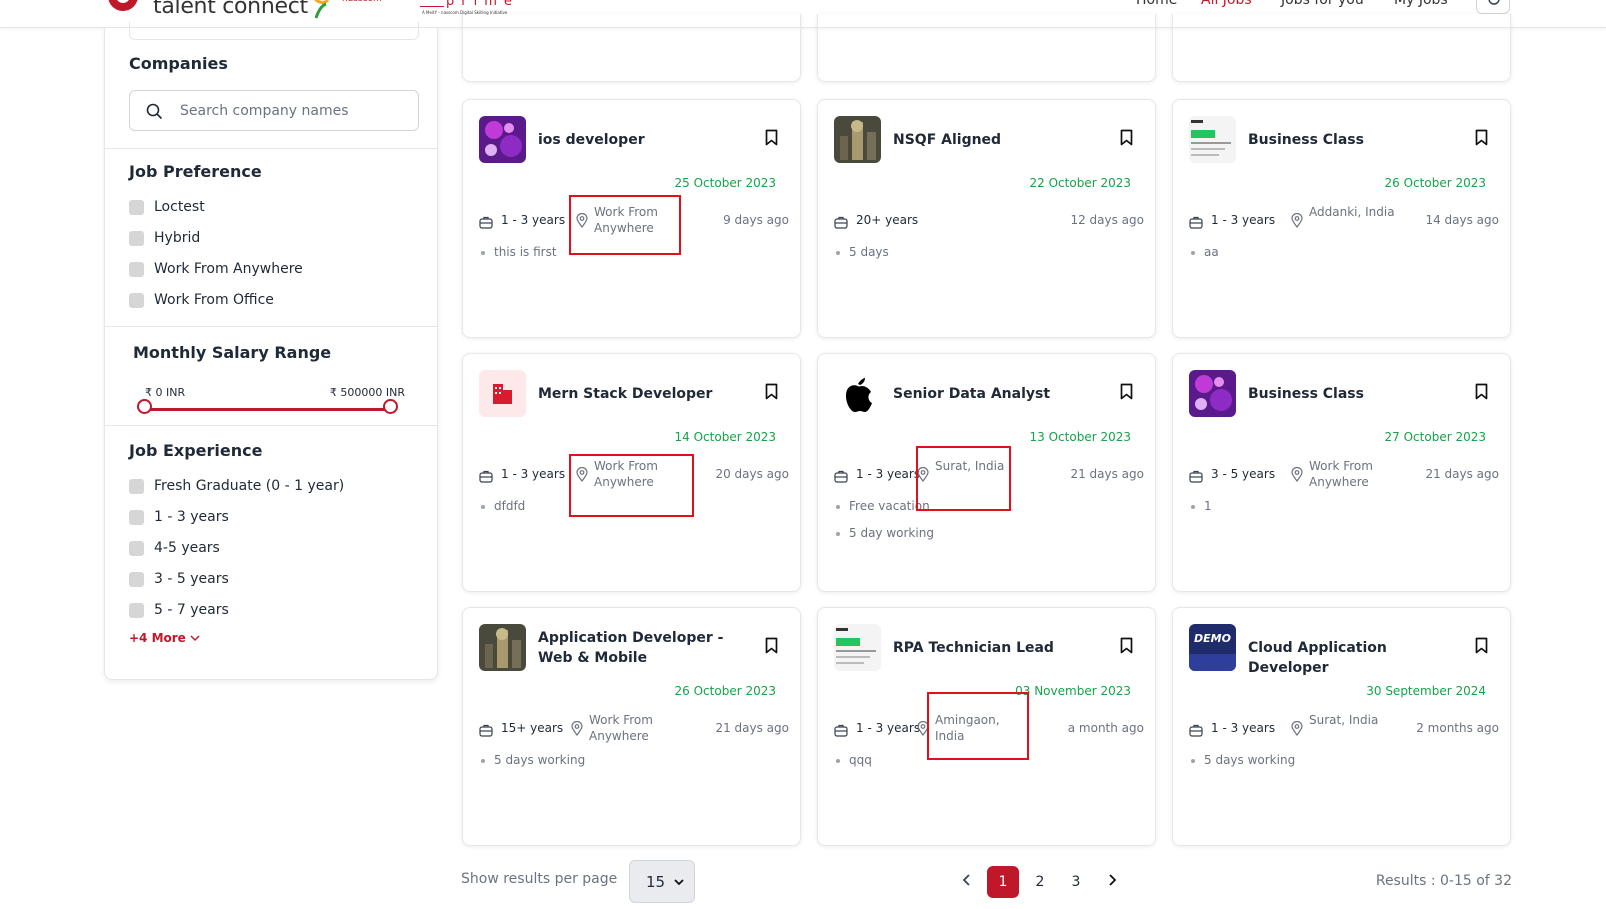 The height and width of the screenshot is (909, 1606). Describe the element at coordinates (1076, 882) in the screenshot. I see `page-3-button: 3` at that location.